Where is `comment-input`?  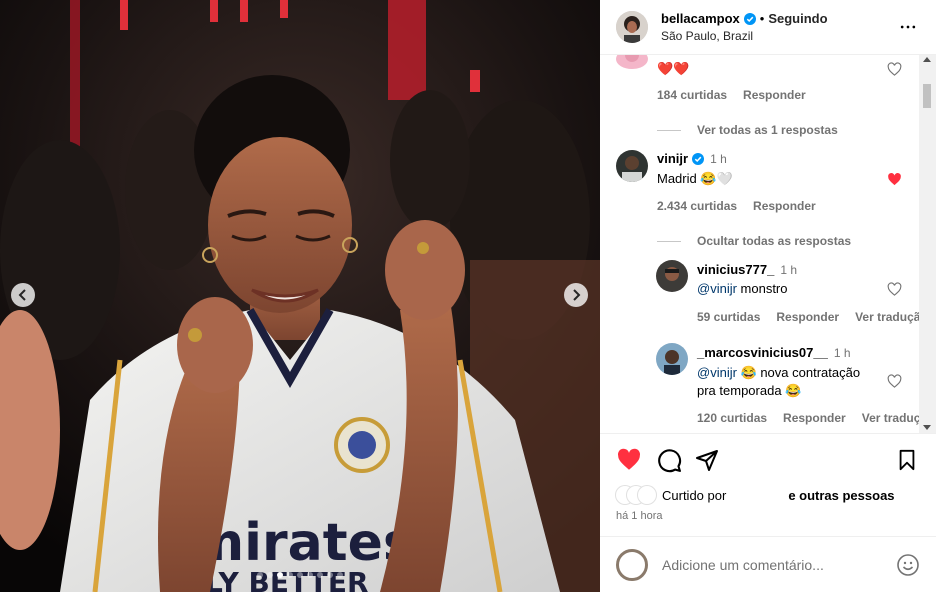 comment-input is located at coordinates (779, 564).